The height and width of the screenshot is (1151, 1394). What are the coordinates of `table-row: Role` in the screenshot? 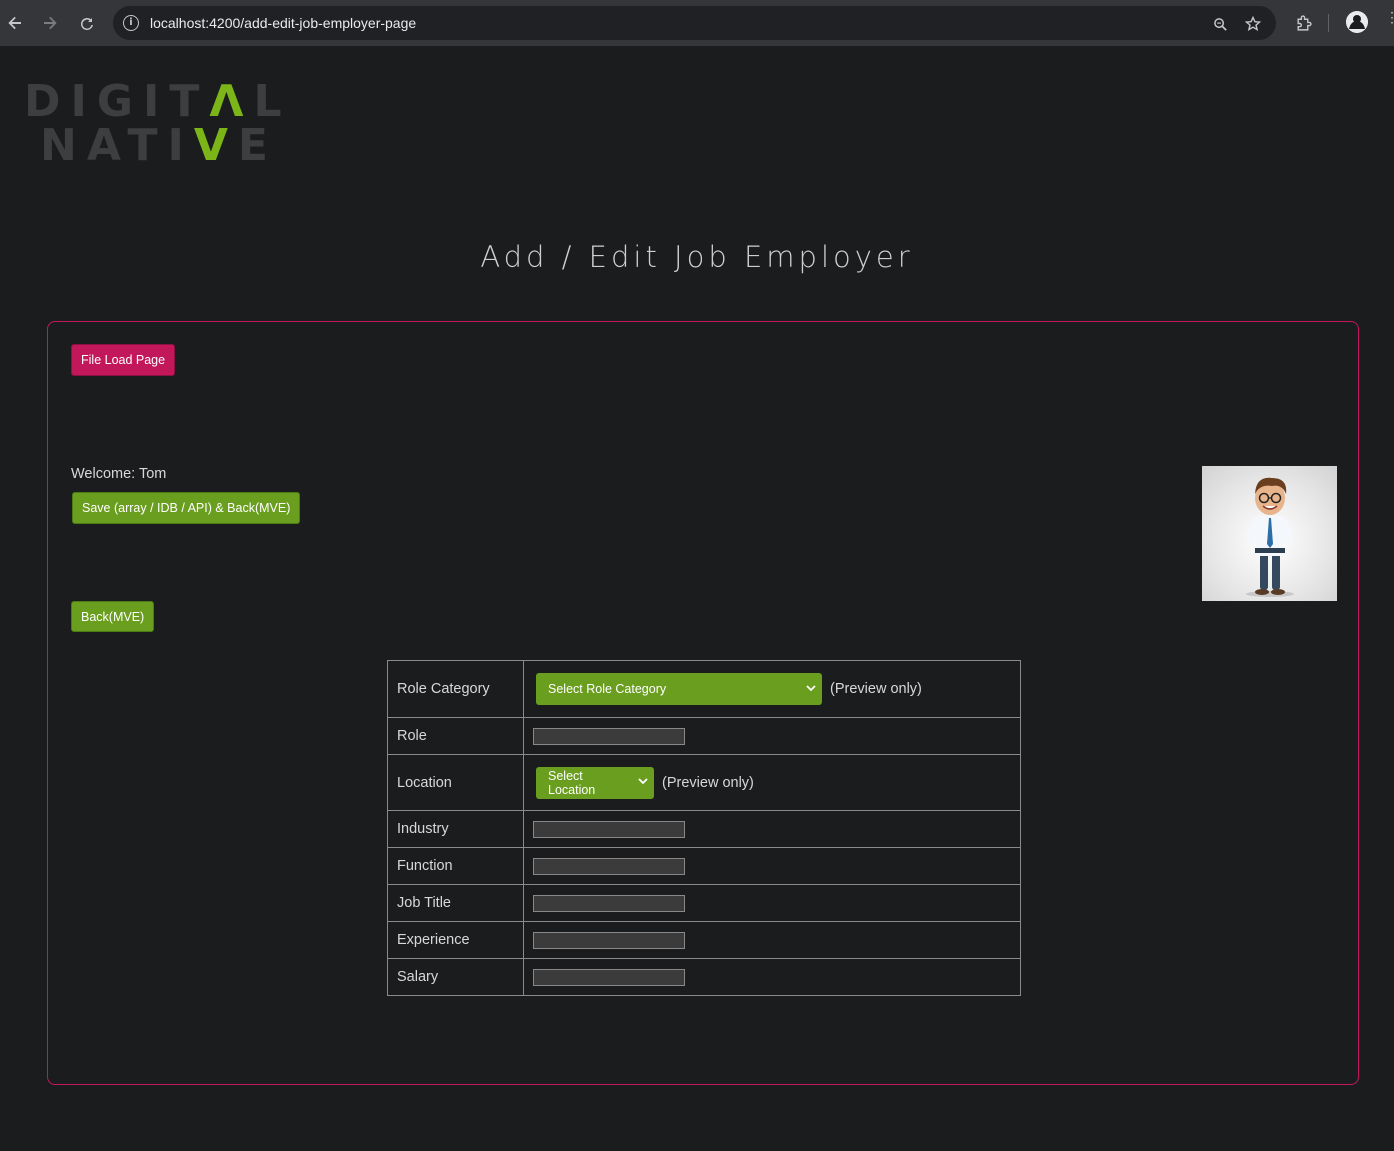 It's located at (704, 736).